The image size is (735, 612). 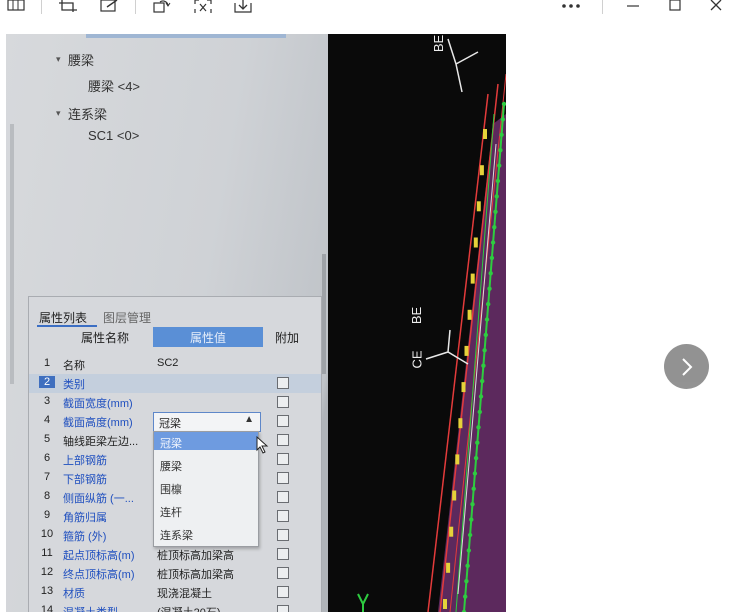 I want to click on rotate-icon, so click(x=161, y=7).